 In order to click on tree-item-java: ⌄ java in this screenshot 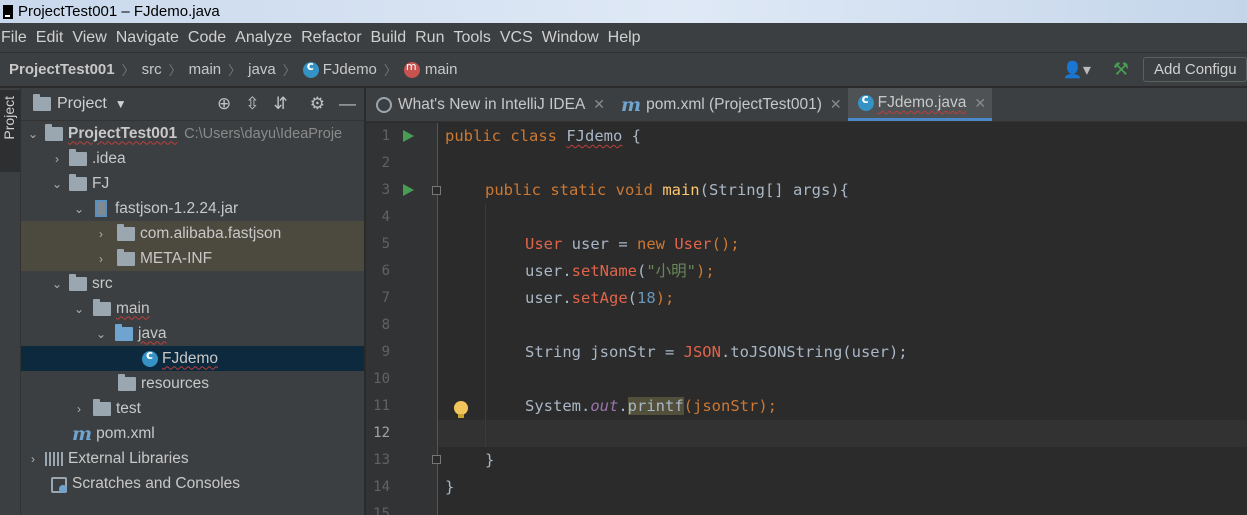, I will do `click(192, 333)`.